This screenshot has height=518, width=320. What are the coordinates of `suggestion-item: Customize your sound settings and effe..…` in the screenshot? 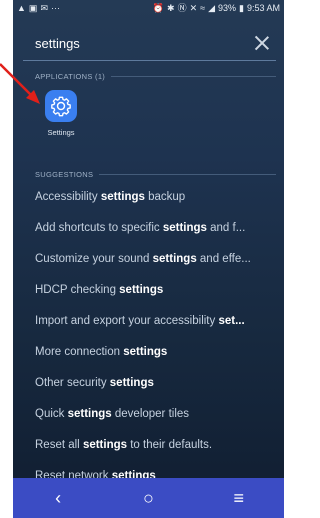 It's located at (157, 259).